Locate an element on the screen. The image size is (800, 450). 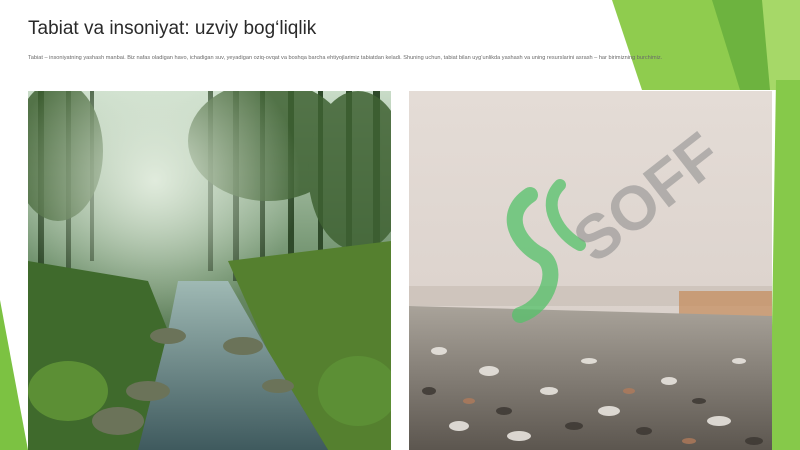
slide-title: Tabiat va insoniyat: uzviy bog‘liqlik is located at coordinates (172, 28).